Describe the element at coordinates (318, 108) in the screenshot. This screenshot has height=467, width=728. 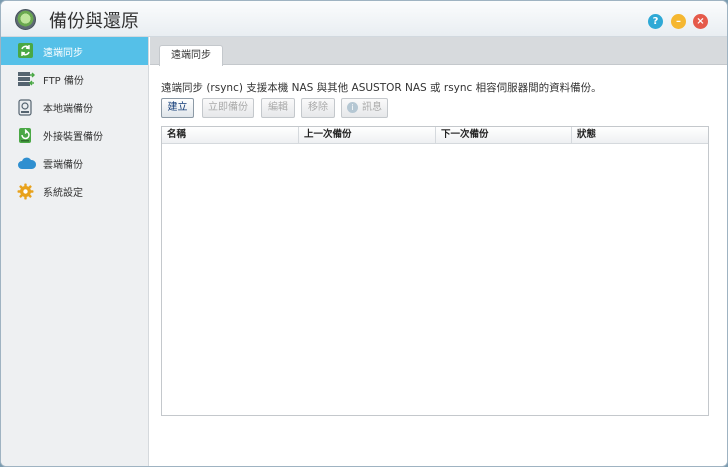
I see `remove-button: 移除` at that location.